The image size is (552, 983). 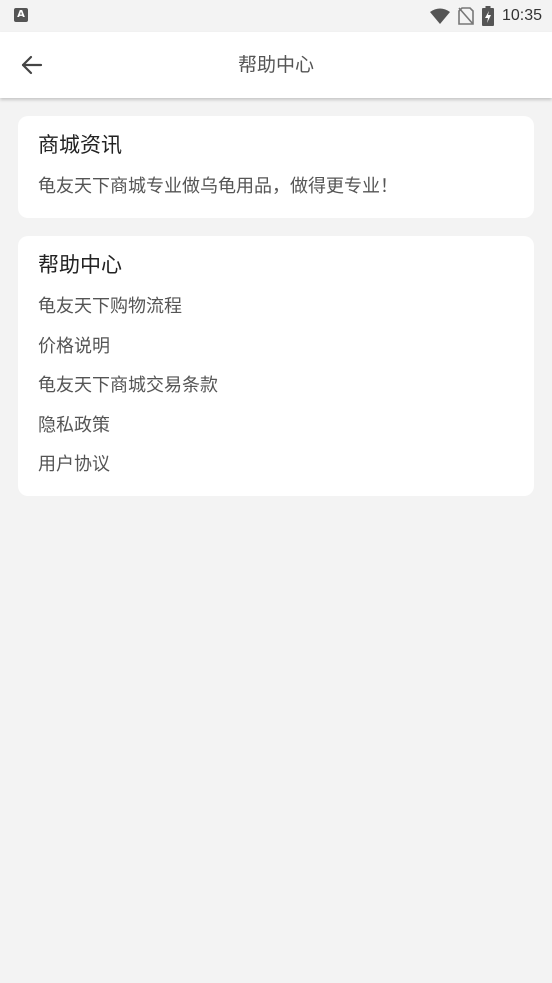 I want to click on help-item-shopping-process: 龟友天下购物流程, so click(x=276, y=314).